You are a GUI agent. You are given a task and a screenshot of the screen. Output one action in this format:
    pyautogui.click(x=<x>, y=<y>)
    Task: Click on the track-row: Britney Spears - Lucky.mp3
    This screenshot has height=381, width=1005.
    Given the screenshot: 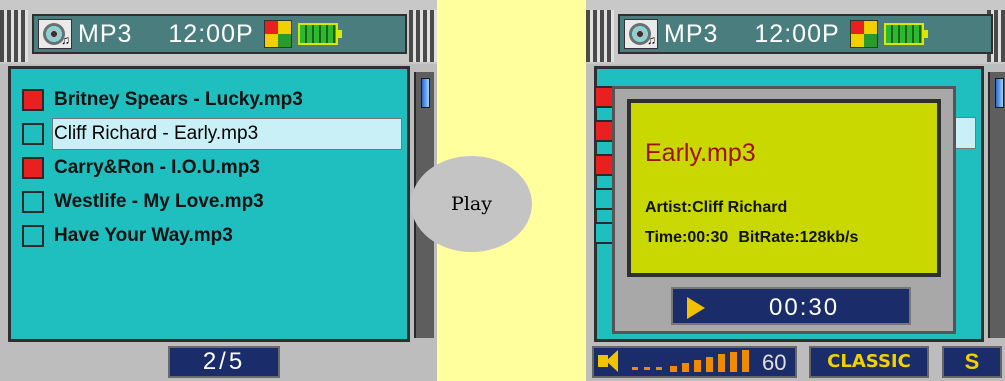 What is the action you would take?
    pyautogui.click(x=212, y=100)
    